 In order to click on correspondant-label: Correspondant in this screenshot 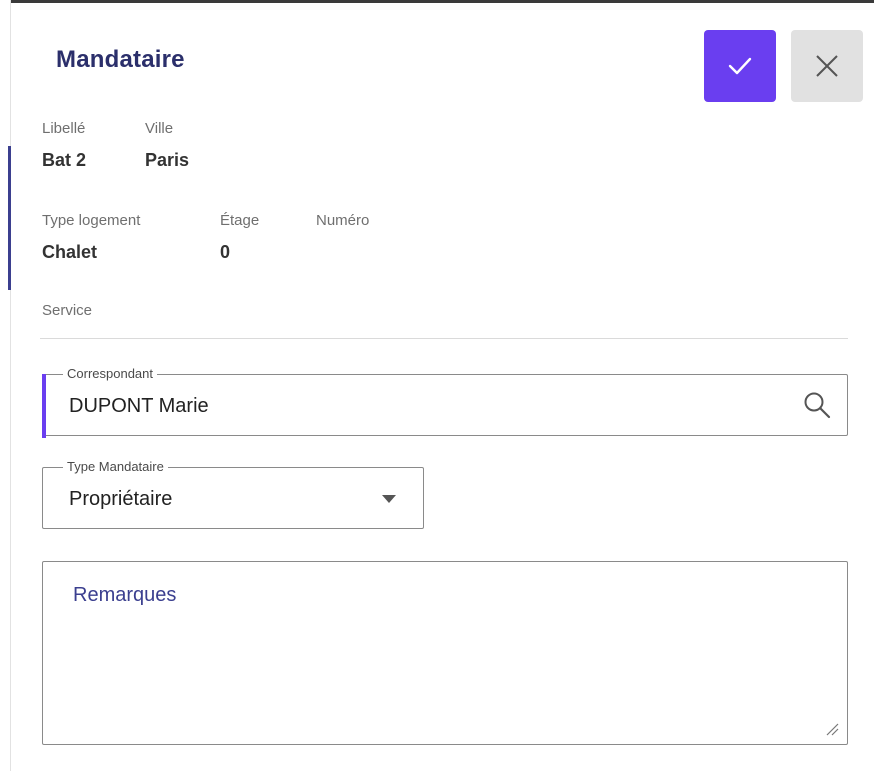, I will do `click(110, 374)`.